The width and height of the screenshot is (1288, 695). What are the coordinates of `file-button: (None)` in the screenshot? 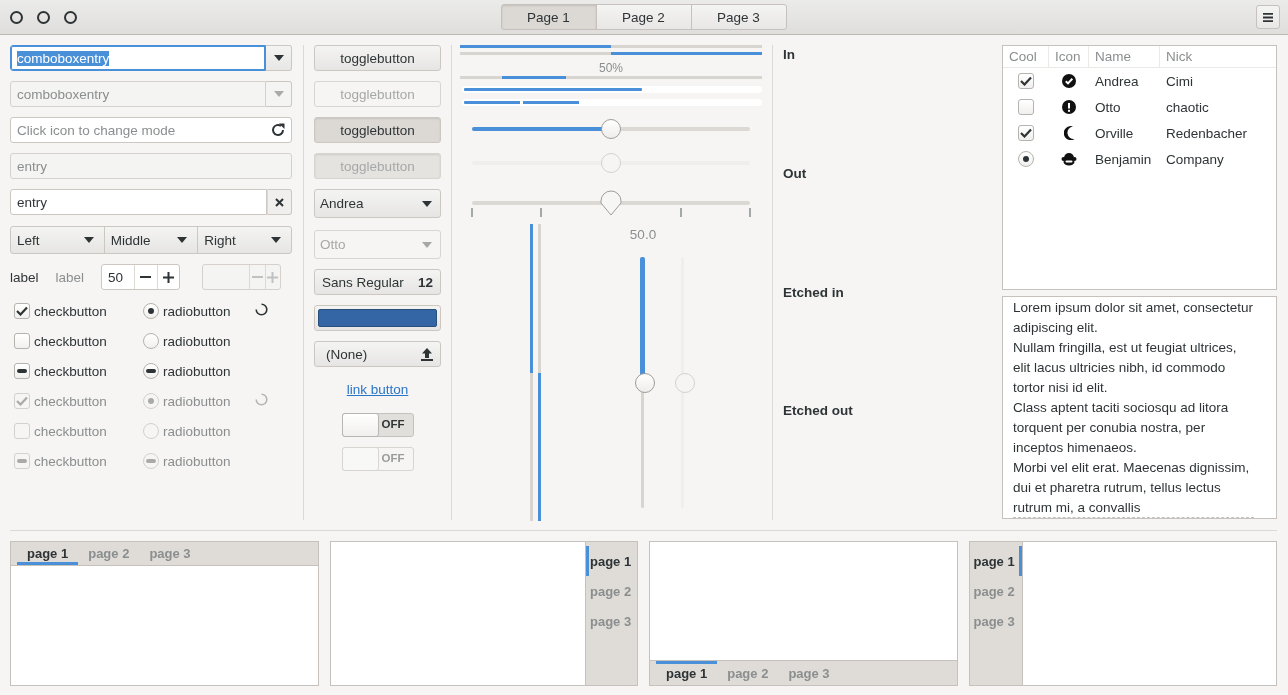 It's located at (377, 354).